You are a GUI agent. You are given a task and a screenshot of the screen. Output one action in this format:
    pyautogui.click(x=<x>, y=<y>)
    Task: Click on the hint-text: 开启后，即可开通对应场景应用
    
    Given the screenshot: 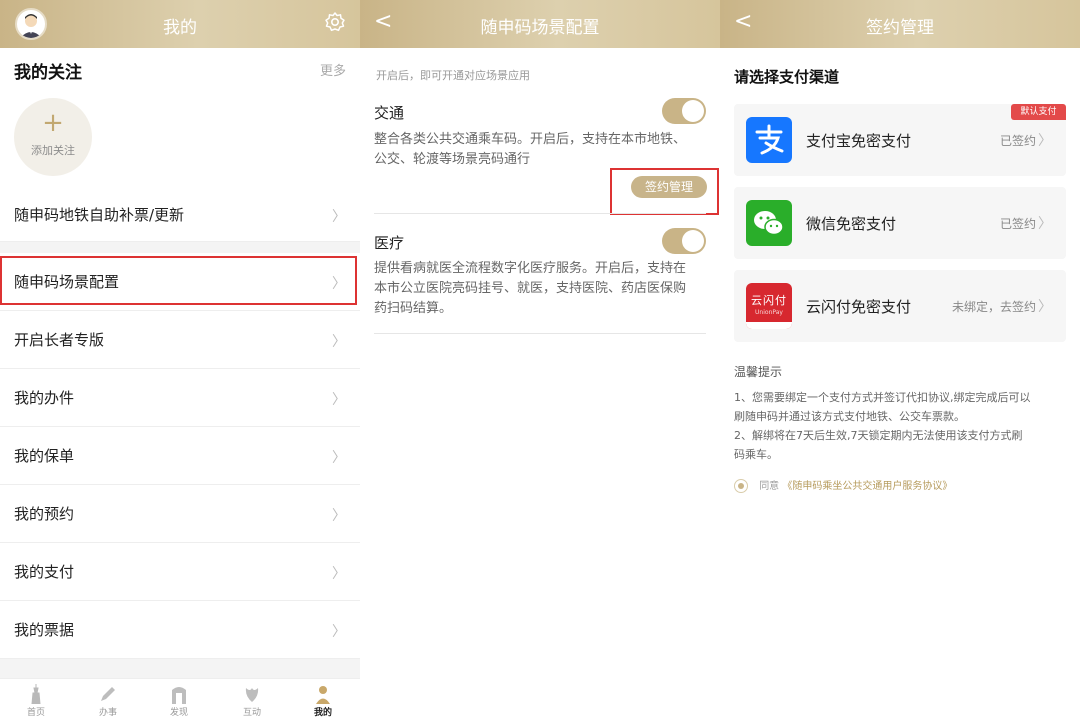 What is the action you would take?
    pyautogui.click(x=453, y=75)
    